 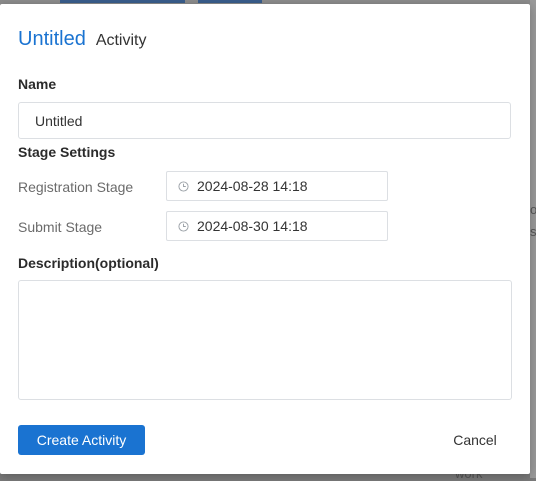 What do you see at coordinates (37, 84) in the screenshot?
I see `name-label: Name` at bounding box center [37, 84].